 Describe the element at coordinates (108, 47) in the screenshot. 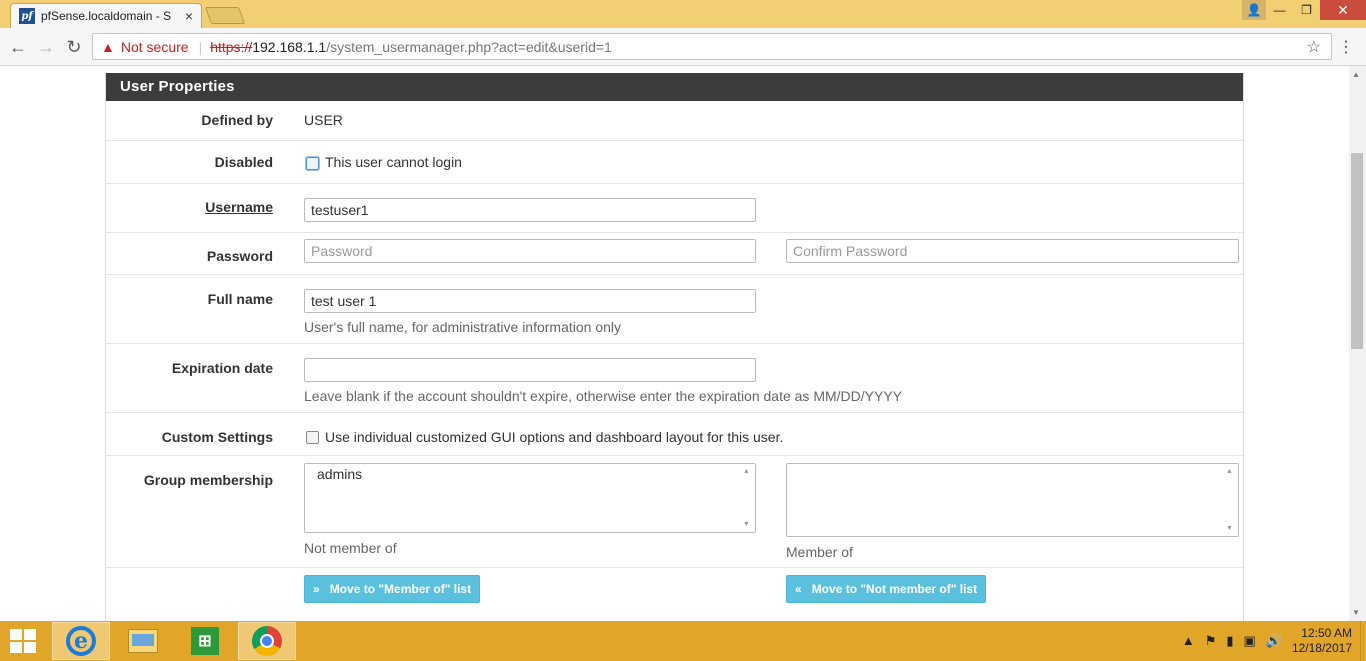

I see `warning-icon: ▲` at that location.